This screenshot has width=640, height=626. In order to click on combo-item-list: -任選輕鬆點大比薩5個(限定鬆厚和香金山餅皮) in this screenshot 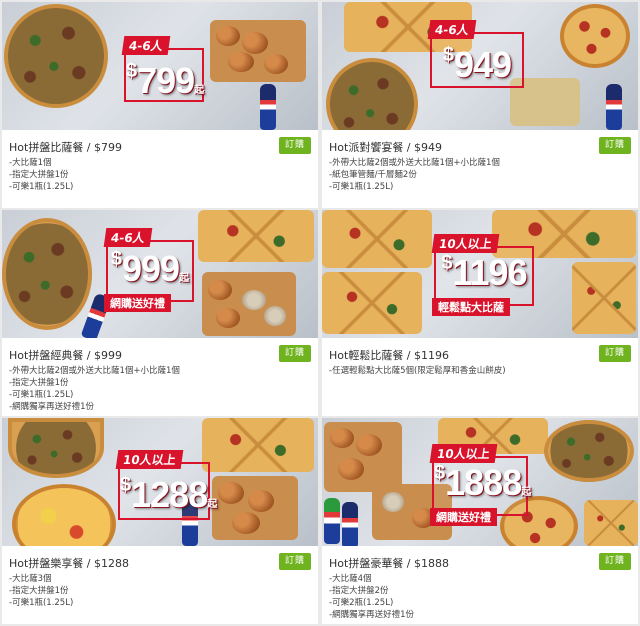, I will do `click(417, 371)`.